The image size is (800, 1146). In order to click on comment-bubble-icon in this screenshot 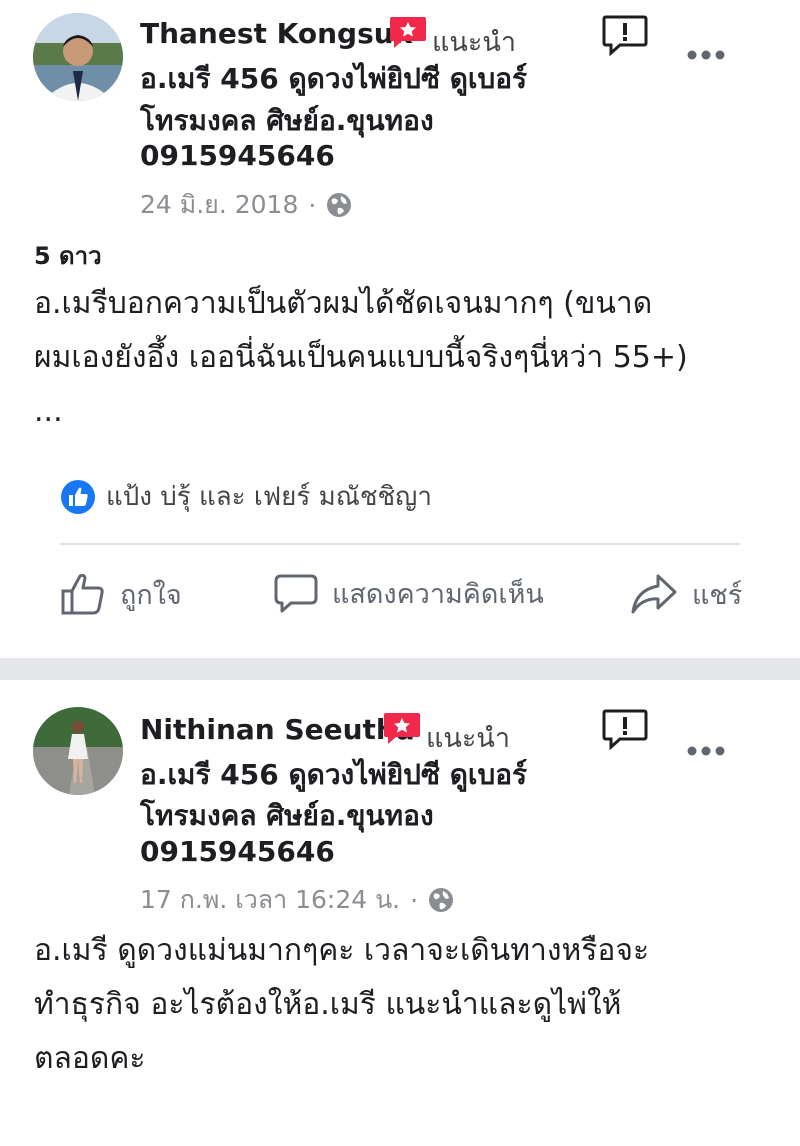, I will do `click(296, 593)`.